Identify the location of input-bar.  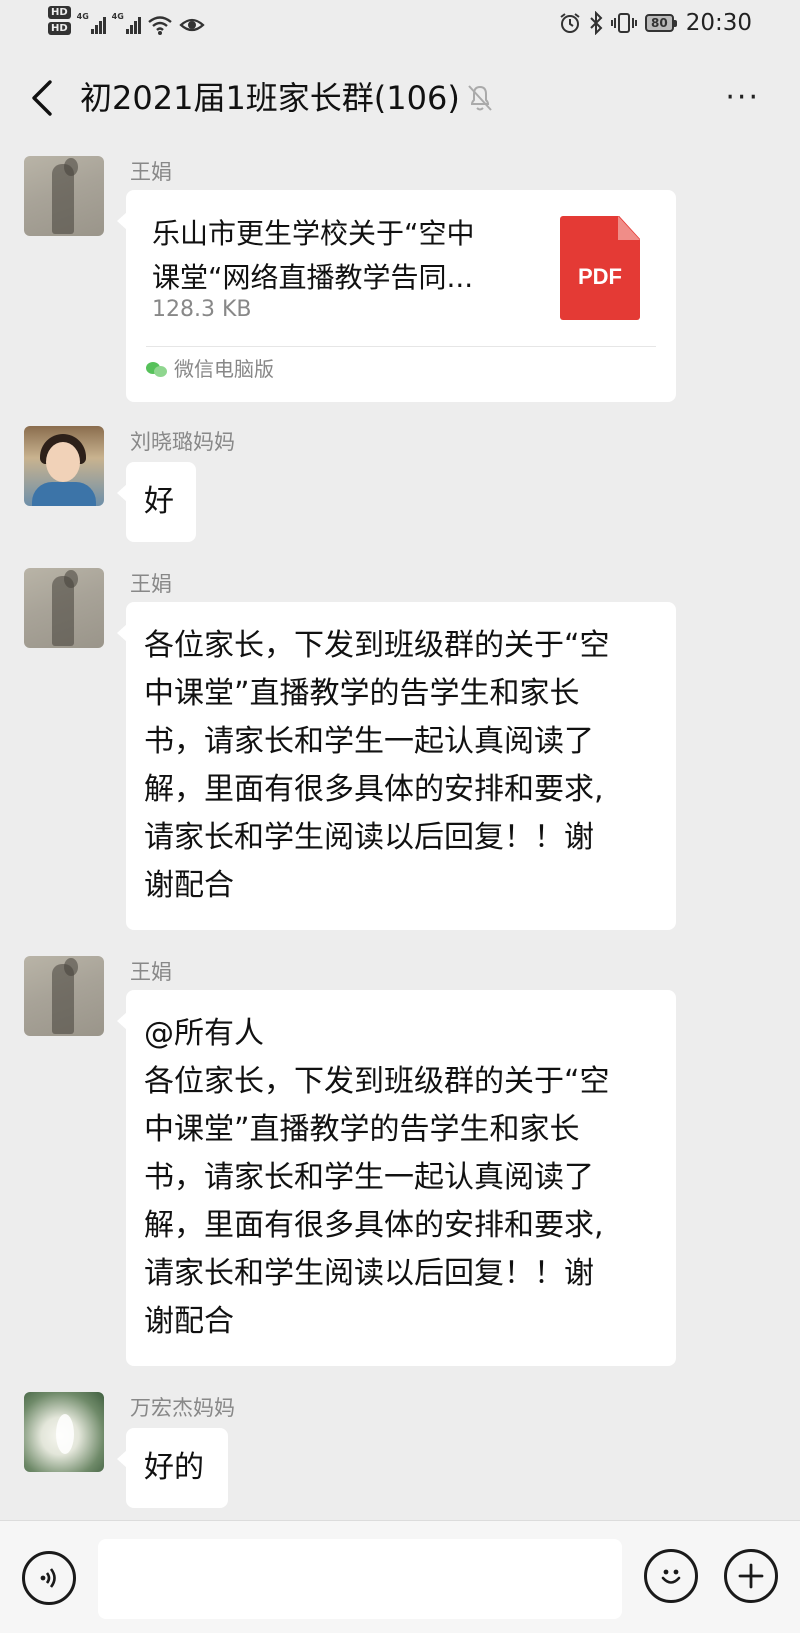
(400, 1576).